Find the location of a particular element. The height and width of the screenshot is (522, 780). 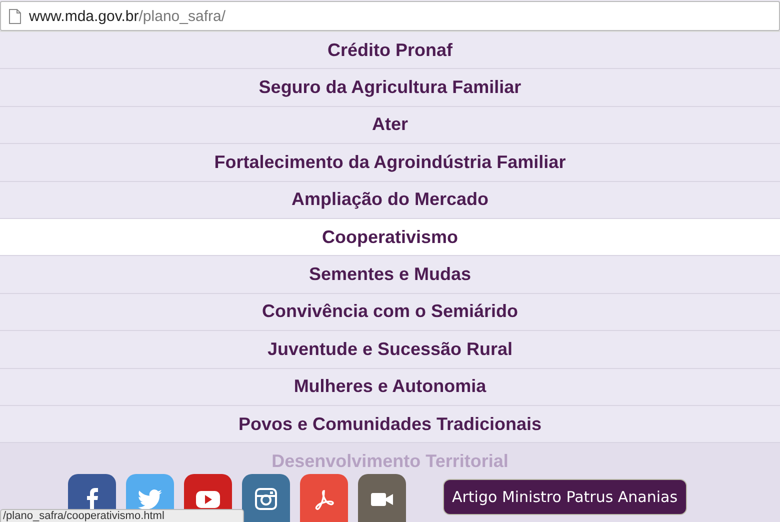

menu-item: Cooperativismo is located at coordinates (390, 237).